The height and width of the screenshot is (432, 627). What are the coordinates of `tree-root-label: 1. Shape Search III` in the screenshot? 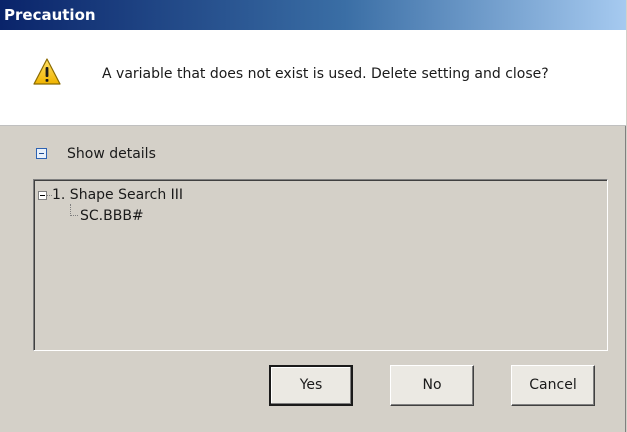 It's located at (117, 195).